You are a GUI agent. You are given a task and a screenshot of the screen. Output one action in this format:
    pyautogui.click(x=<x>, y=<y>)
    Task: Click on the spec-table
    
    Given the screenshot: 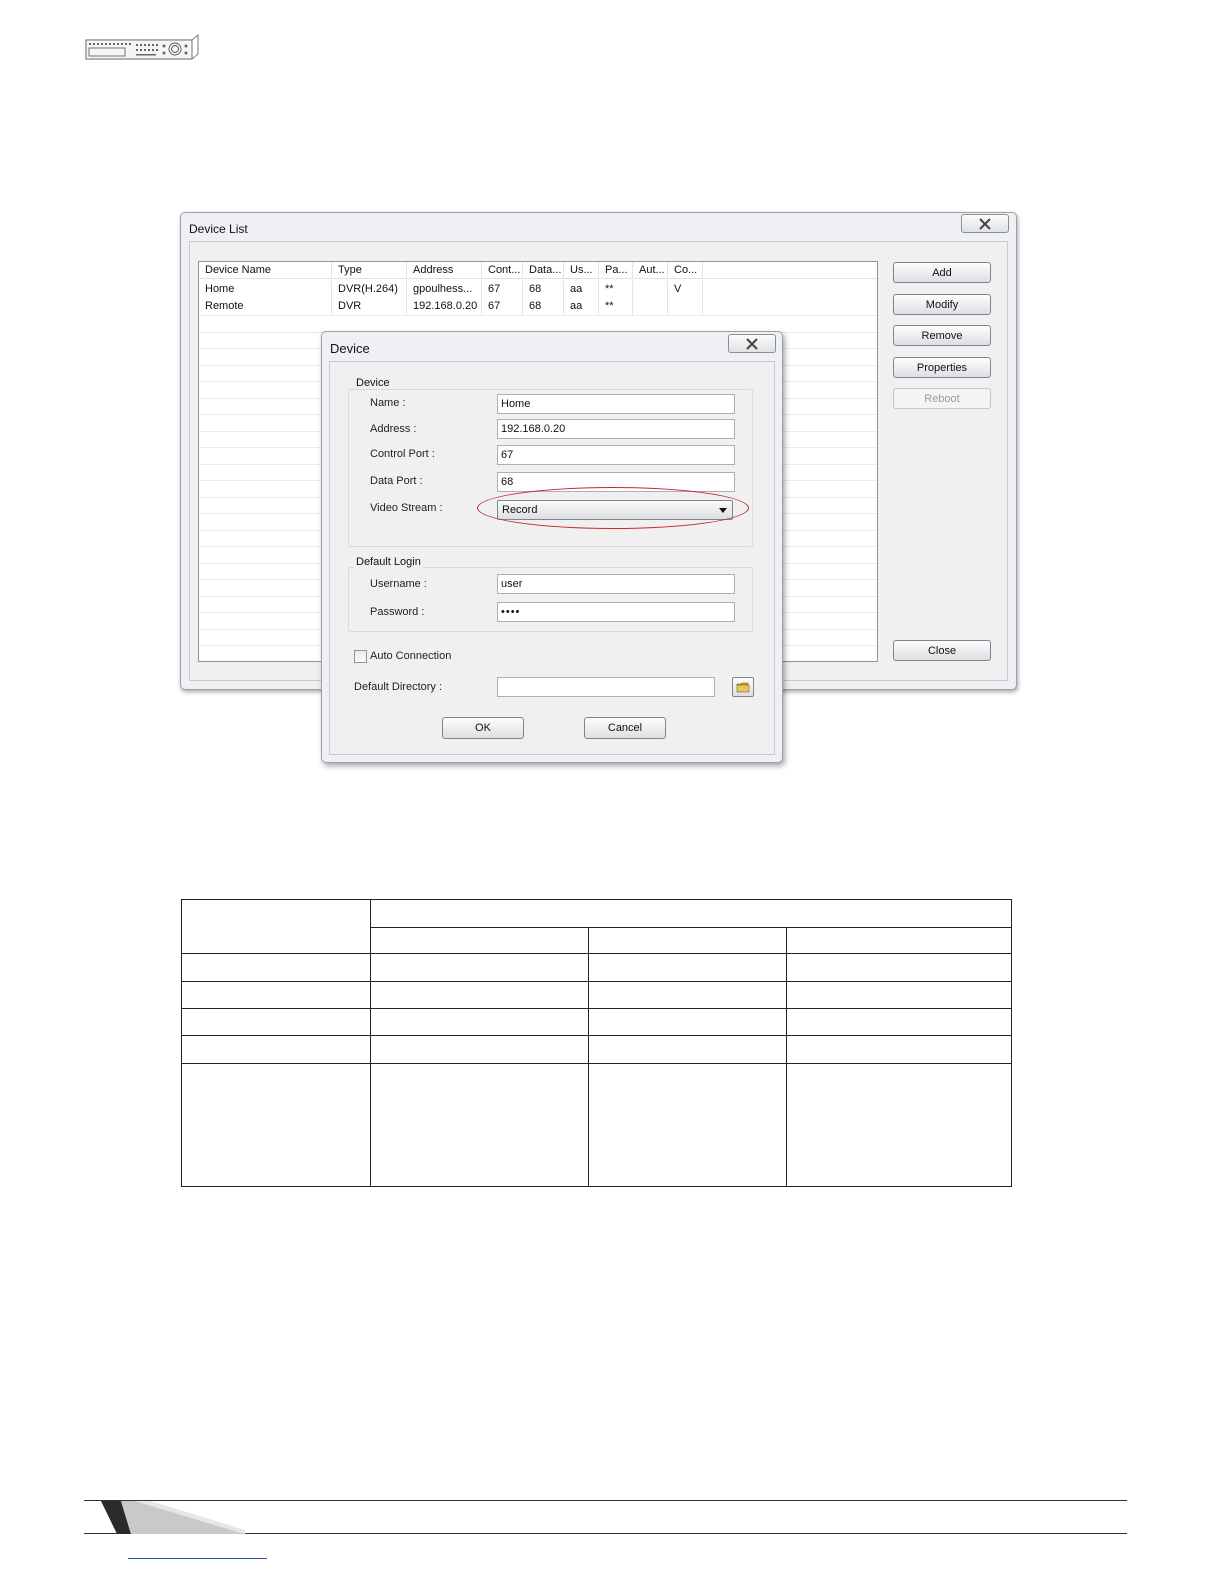 What is the action you would take?
    pyautogui.click(x=597, y=1043)
    